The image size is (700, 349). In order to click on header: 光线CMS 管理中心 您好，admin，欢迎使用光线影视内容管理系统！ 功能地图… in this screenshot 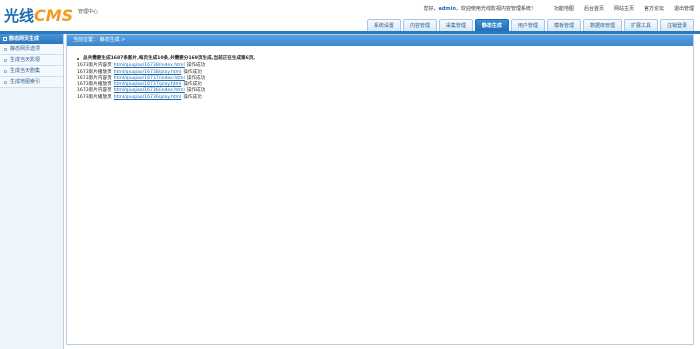, I will do `click(350, 15)`.